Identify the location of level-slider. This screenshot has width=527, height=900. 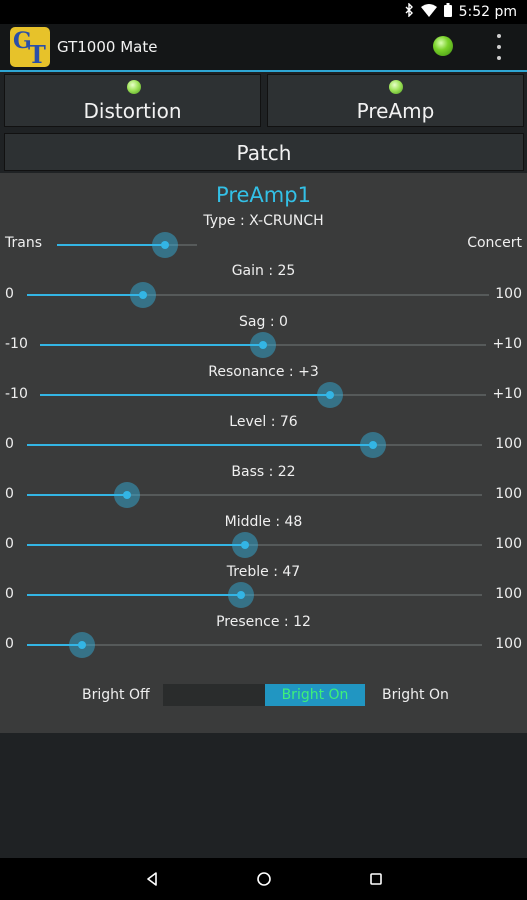
(254, 445).